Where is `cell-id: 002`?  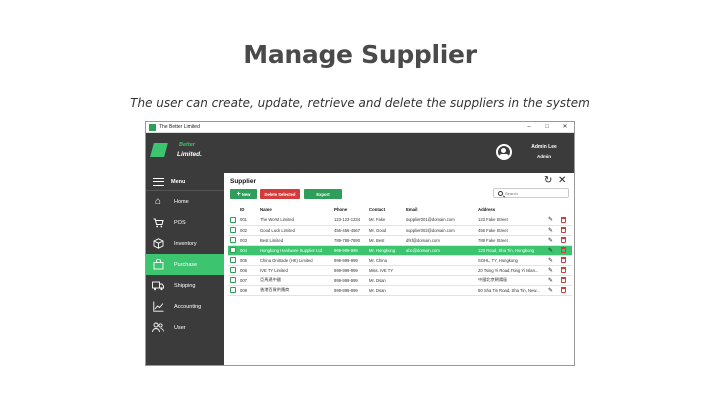
cell-id: 002 is located at coordinates (248, 230).